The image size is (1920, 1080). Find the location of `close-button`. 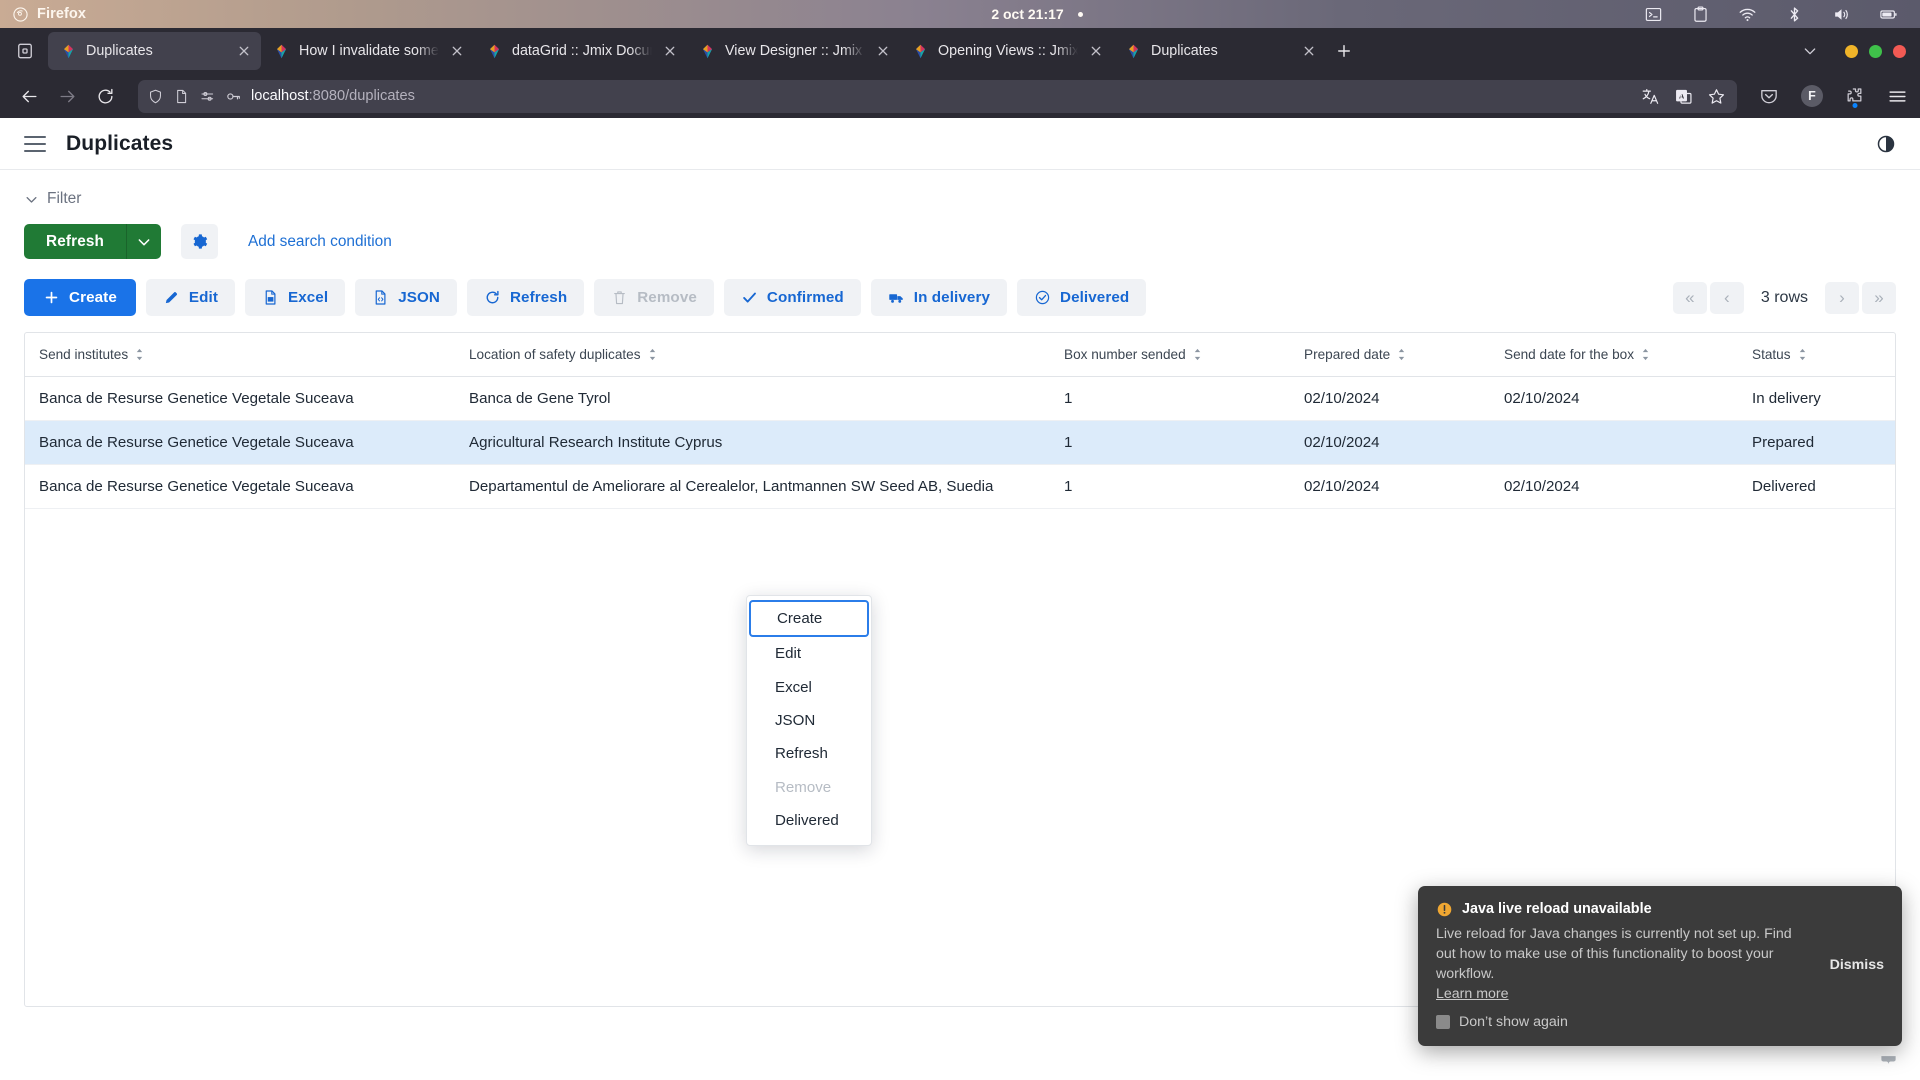

close-button is located at coordinates (1899, 51).